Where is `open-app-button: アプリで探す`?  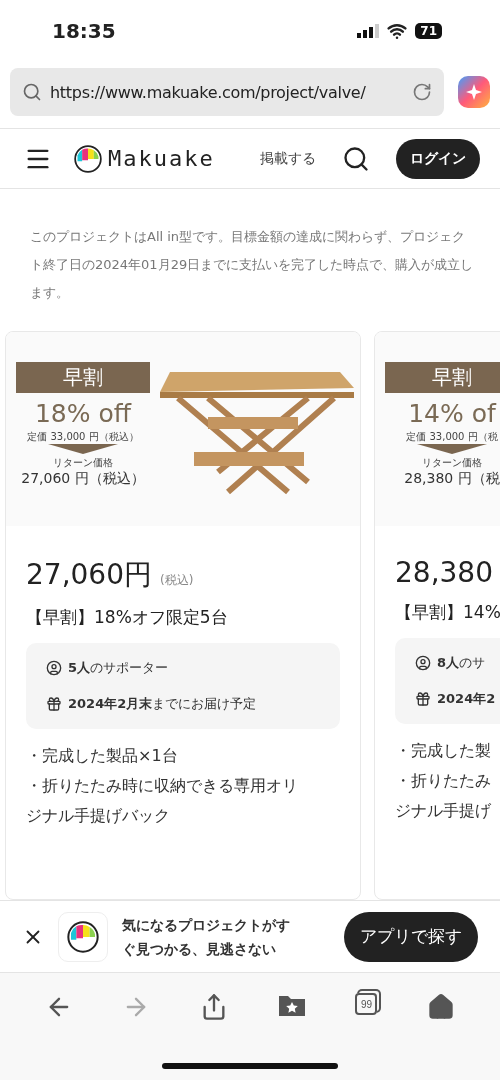
open-app-button: アプリで探す is located at coordinates (411, 936).